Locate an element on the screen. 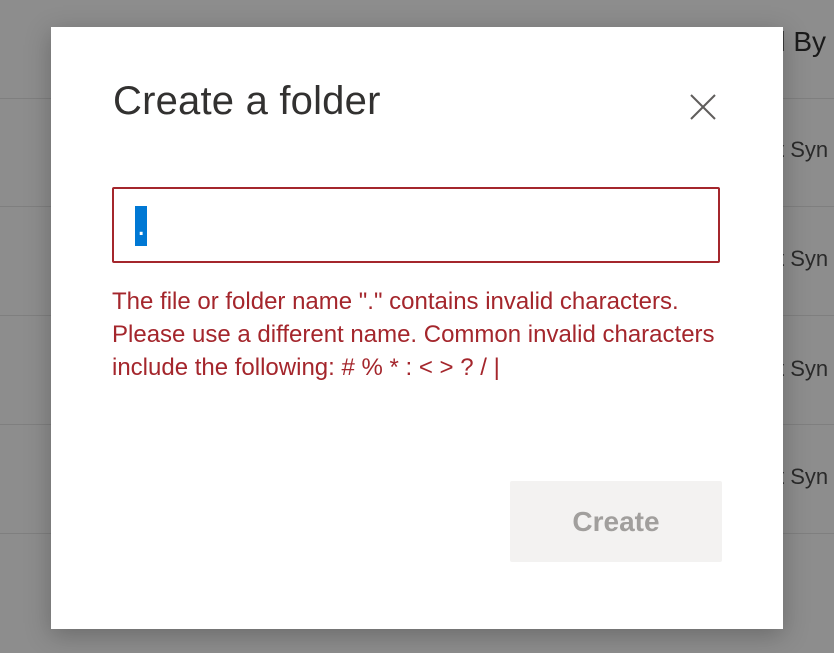 This screenshot has width=834, height=653. dialog-title: Create a folder is located at coordinates (247, 101).